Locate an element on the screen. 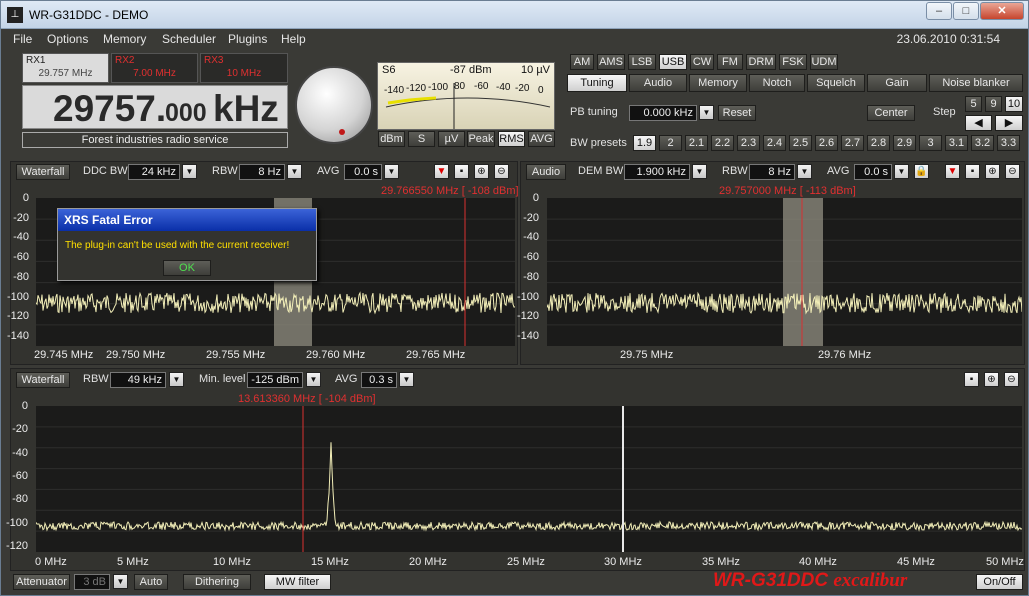 Image resolution: width=1029 pixels, height=596 pixels. mode-fm-button: FM is located at coordinates (730, 62).